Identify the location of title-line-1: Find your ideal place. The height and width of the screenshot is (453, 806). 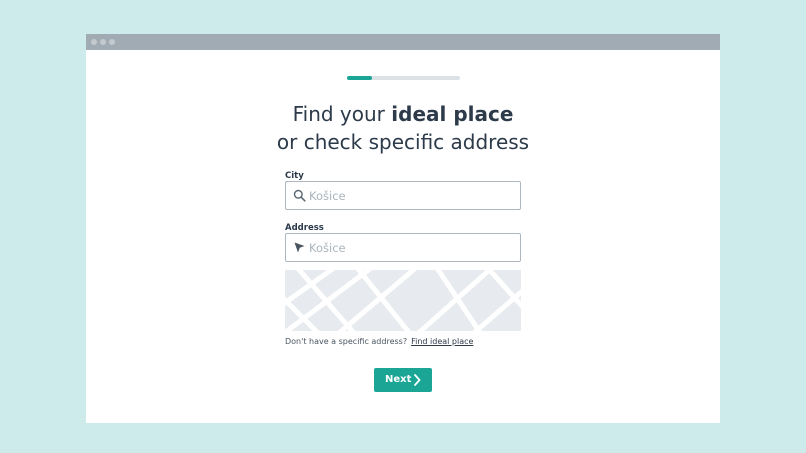
(403, 114).